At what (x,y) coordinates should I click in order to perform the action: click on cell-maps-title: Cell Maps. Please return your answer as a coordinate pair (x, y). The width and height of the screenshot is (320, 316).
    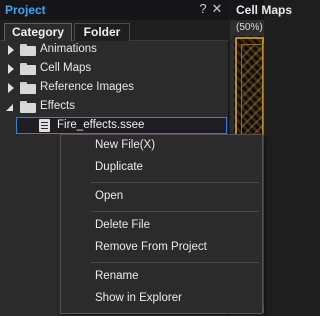
    Looking at the image, I should click on (264, 10).